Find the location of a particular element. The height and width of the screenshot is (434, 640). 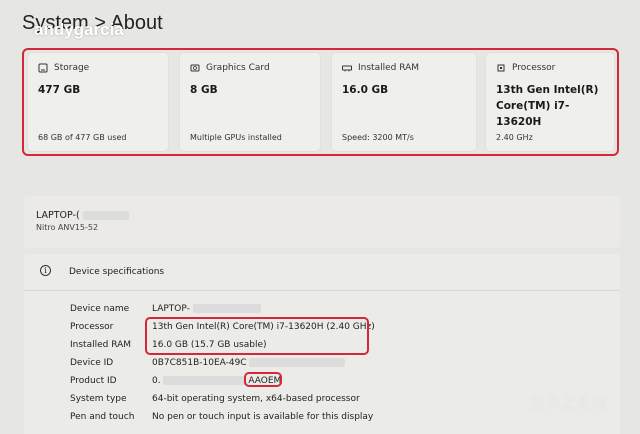

product-id-highlight-box is located at coordinates (263, 379).